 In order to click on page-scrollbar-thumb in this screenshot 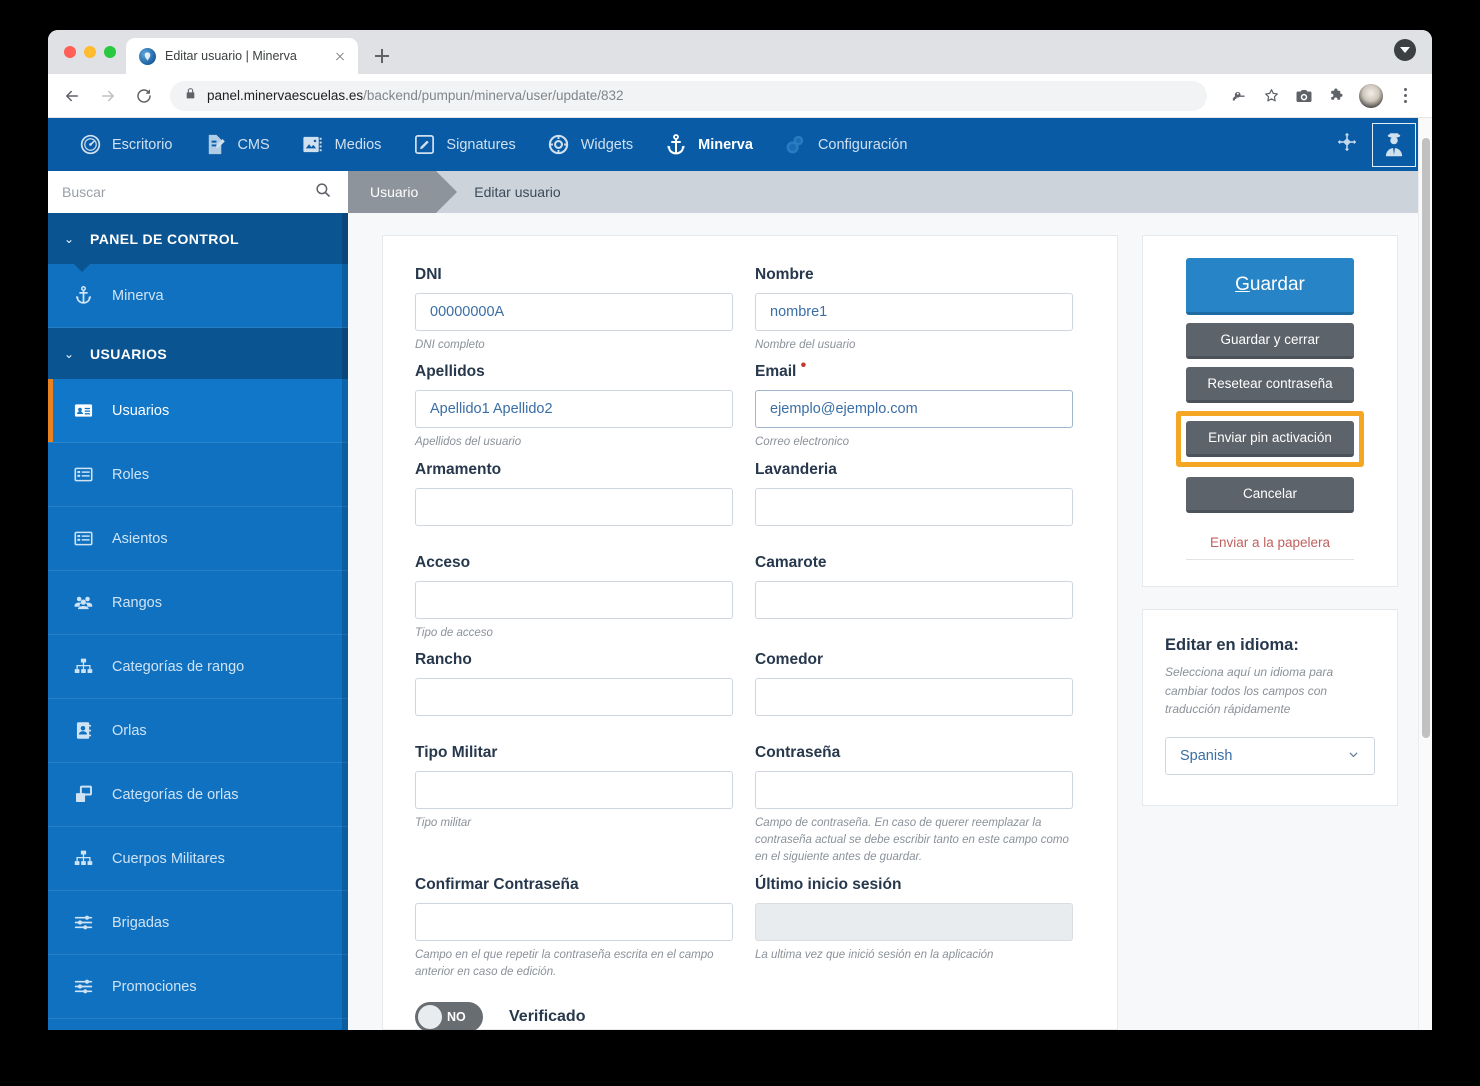, I will do `click(1426, 438)`.